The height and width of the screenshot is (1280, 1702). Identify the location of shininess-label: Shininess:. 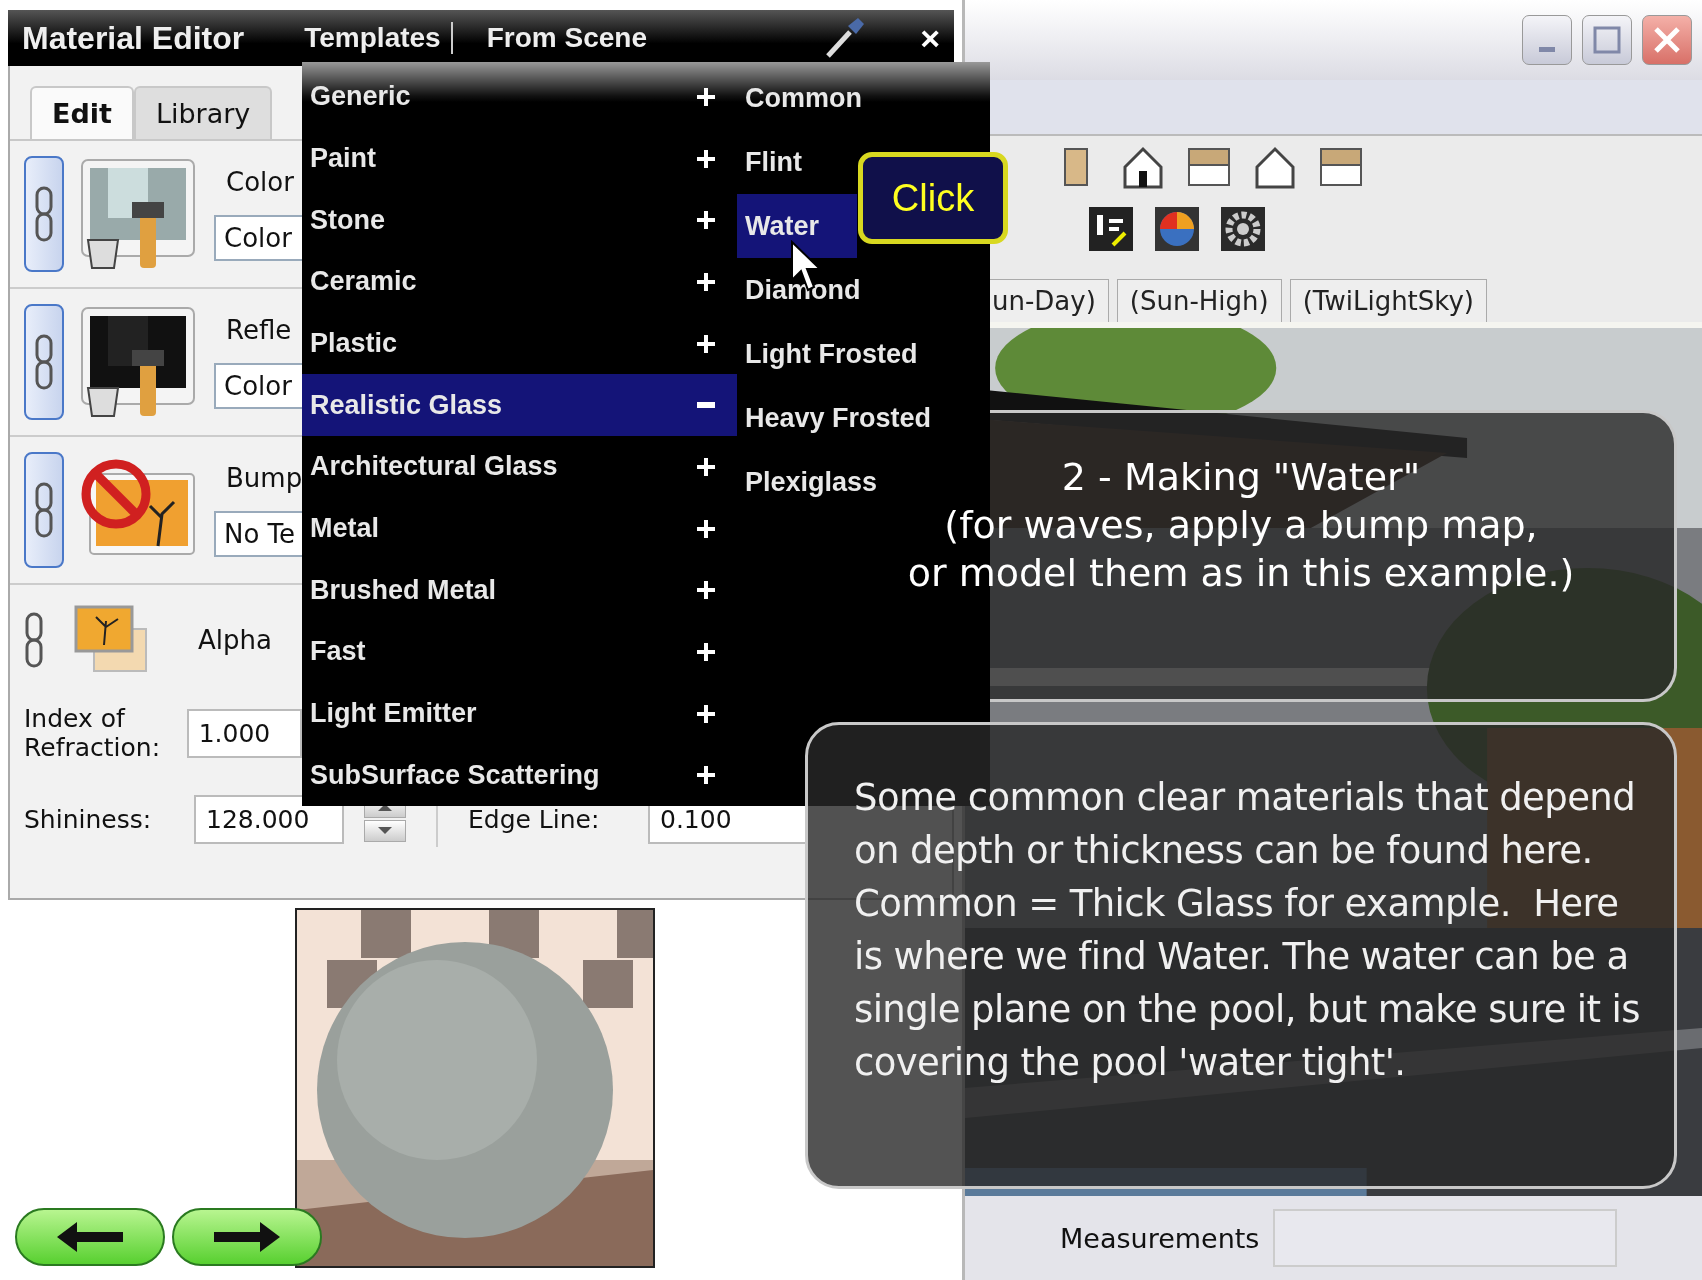
(88, 819).